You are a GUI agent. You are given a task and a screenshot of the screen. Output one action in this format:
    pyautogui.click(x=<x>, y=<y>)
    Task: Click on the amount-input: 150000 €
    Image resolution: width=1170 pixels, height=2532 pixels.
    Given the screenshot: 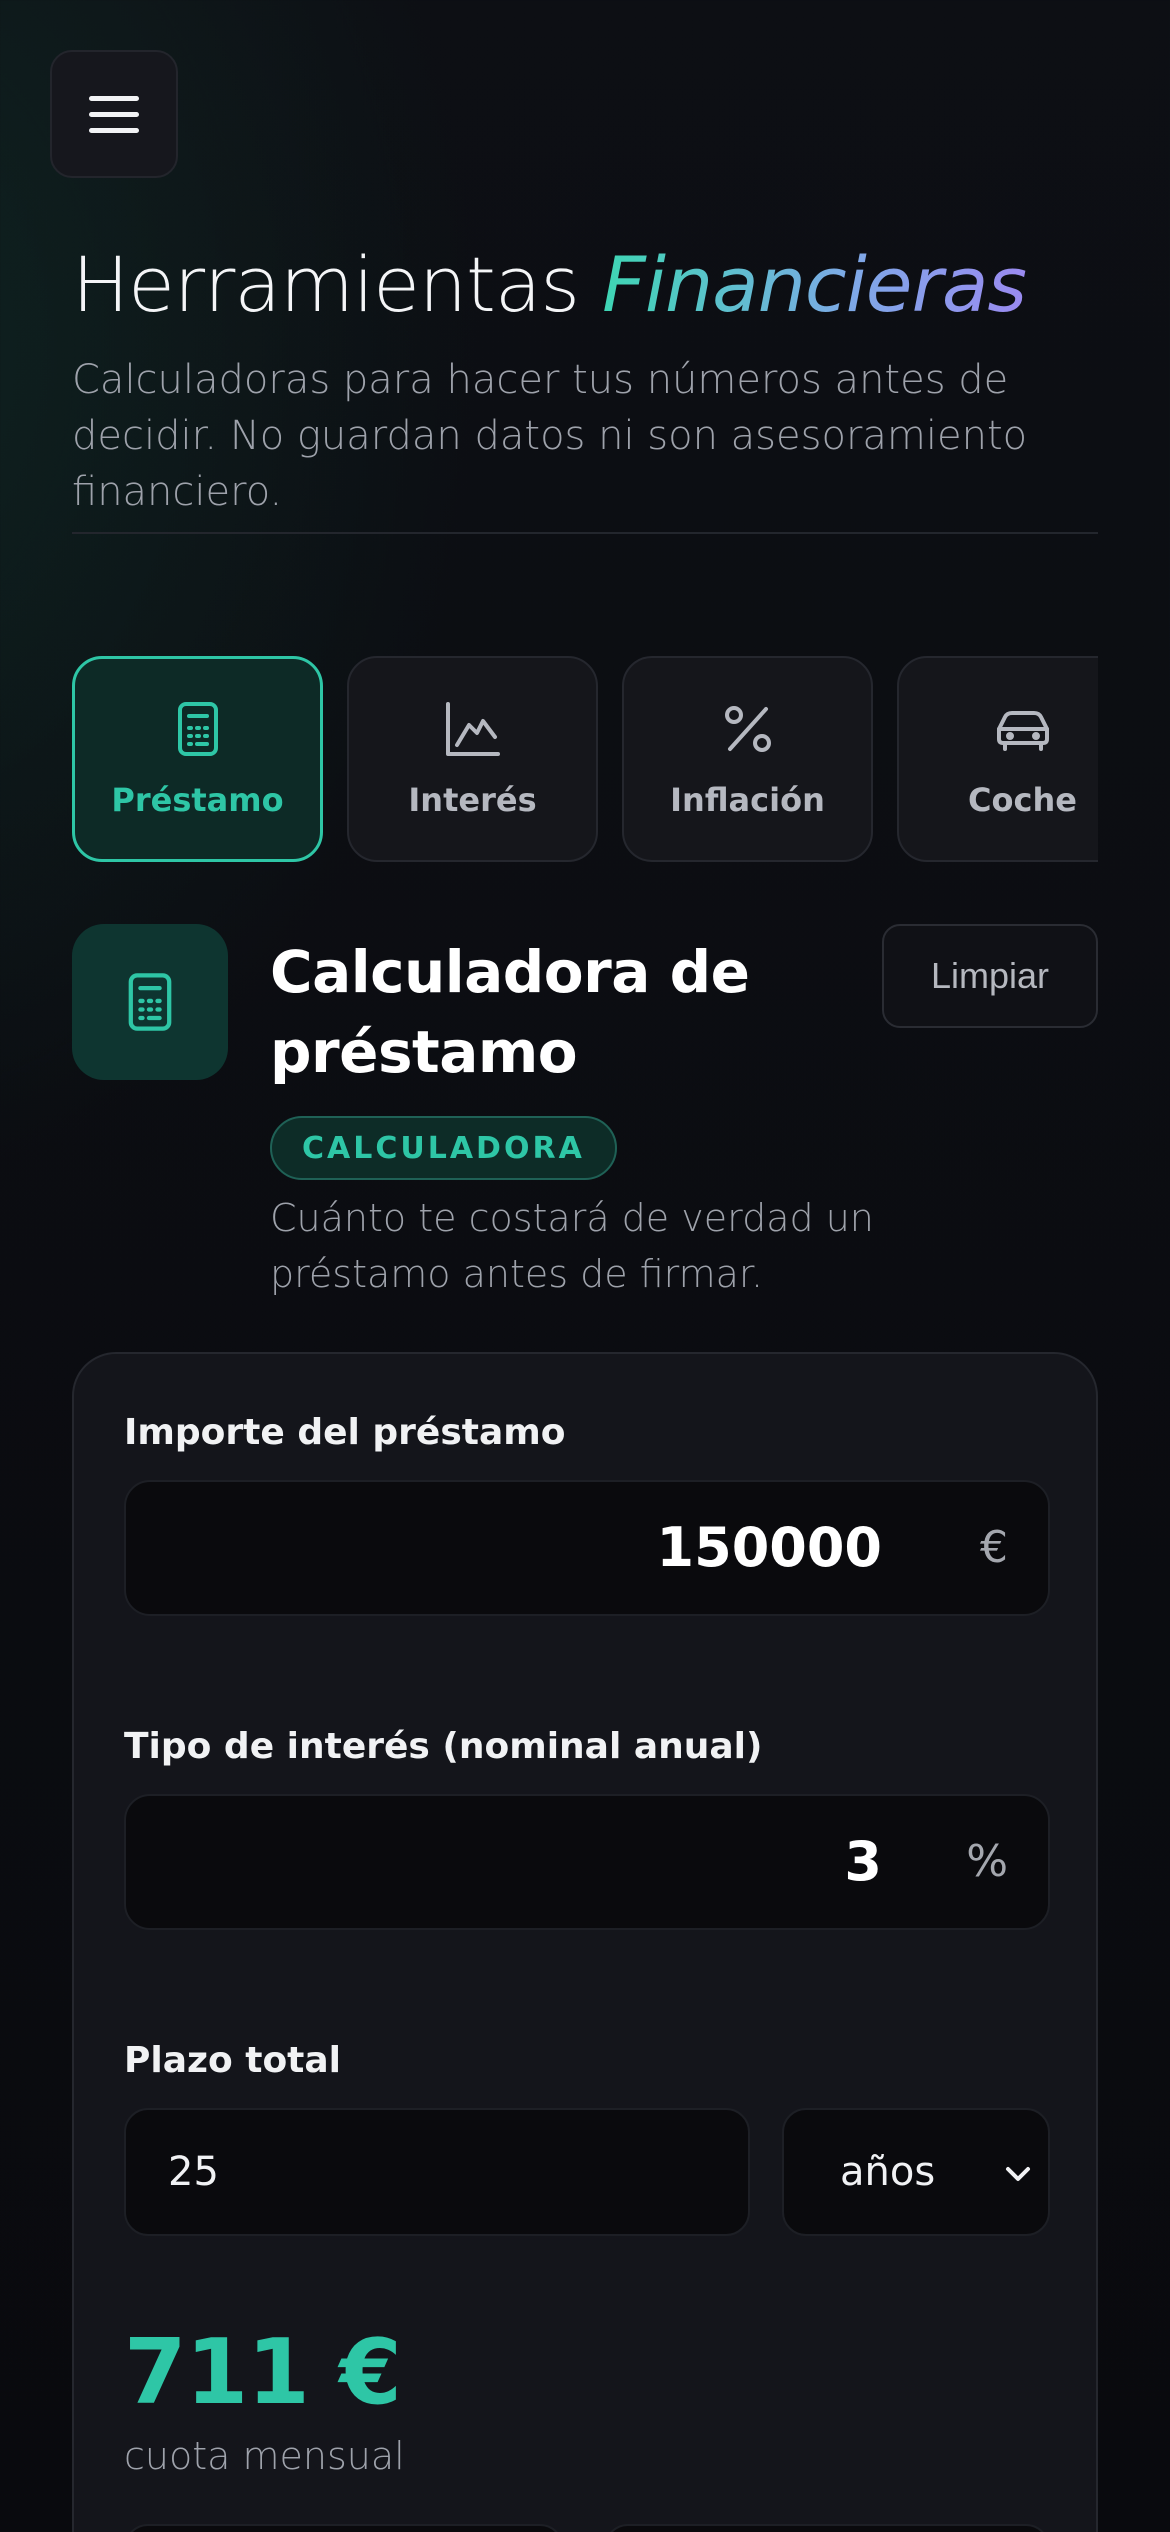 What is the action you would take?
    pyautogui.click(x=587, y=1548)
    